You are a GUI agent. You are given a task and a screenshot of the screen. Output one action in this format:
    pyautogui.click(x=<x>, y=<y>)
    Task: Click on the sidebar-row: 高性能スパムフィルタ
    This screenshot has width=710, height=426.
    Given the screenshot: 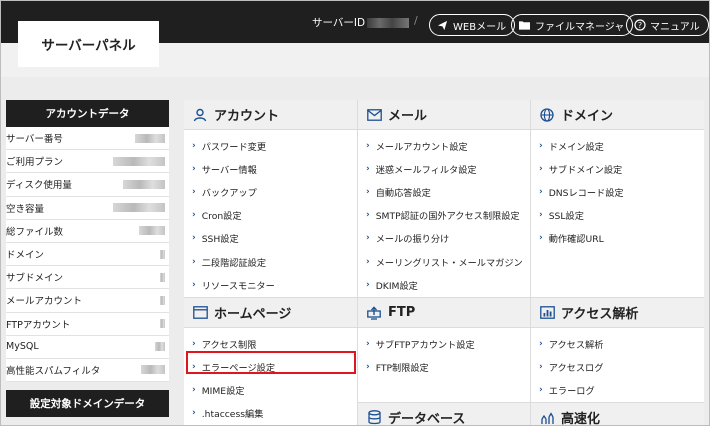 What is the action you would take?
    pyautogui.click(x=87, y=370)
    